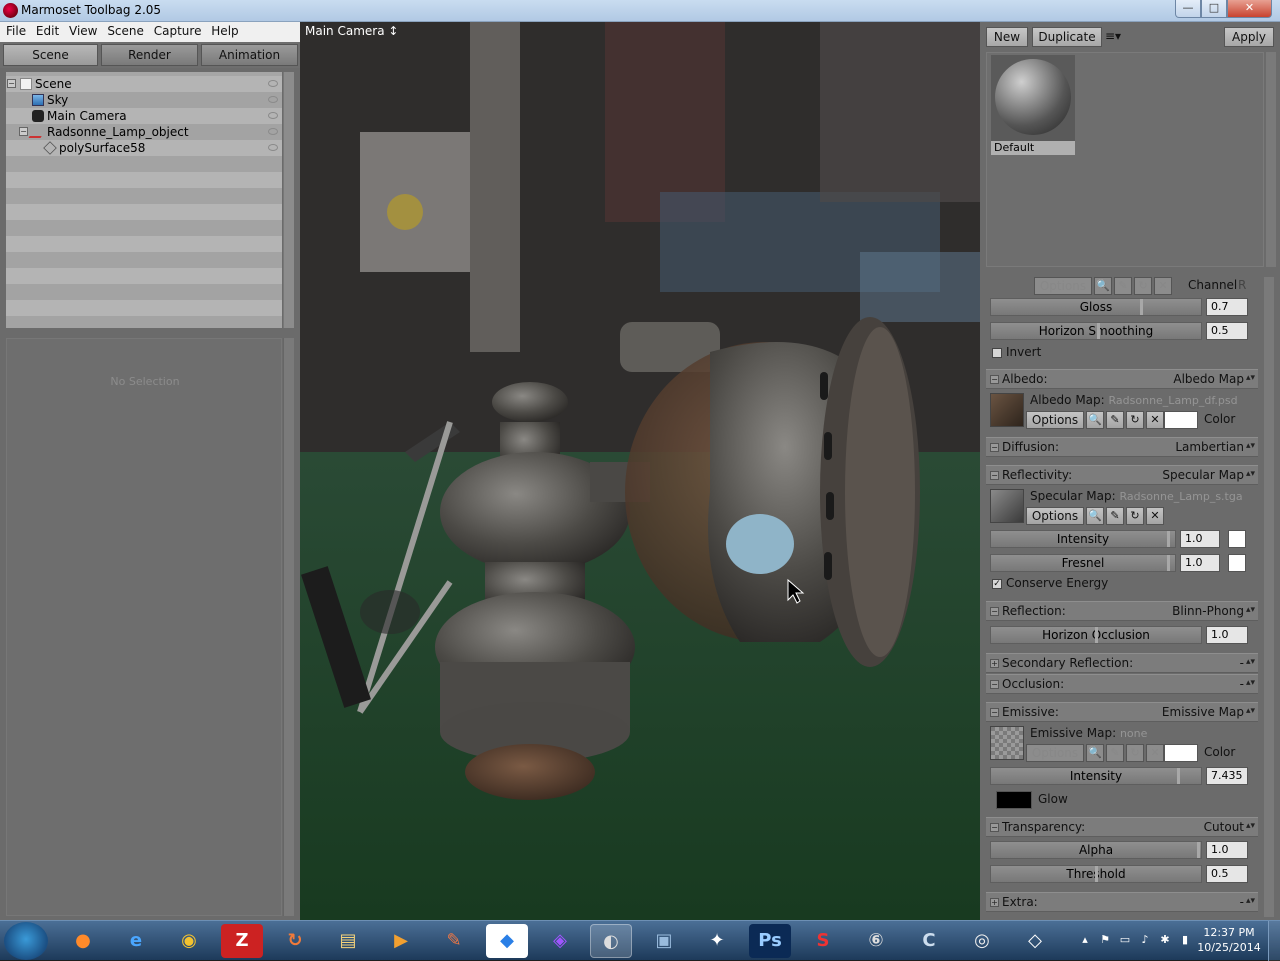 The width and height of the screenshot is (1280, 961). Describe the element at coordinates (997, 584) in the screenshot. I see `conserve-energy-checkbox: ✓` at that location.